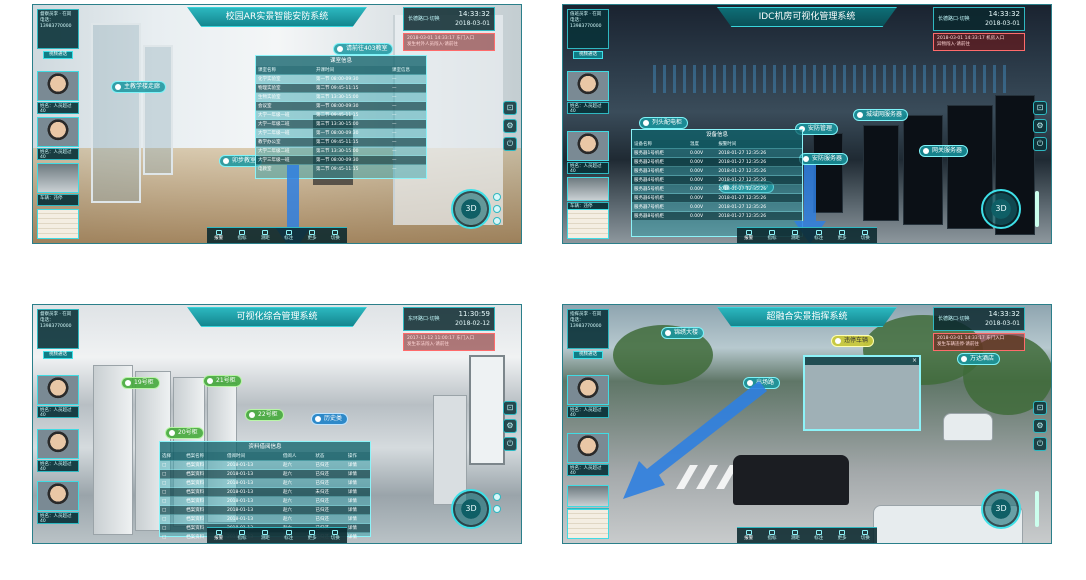  Describe the element at coordinates (330, 419) in the screenshot. I see `tag-history: 历史类` at that location.